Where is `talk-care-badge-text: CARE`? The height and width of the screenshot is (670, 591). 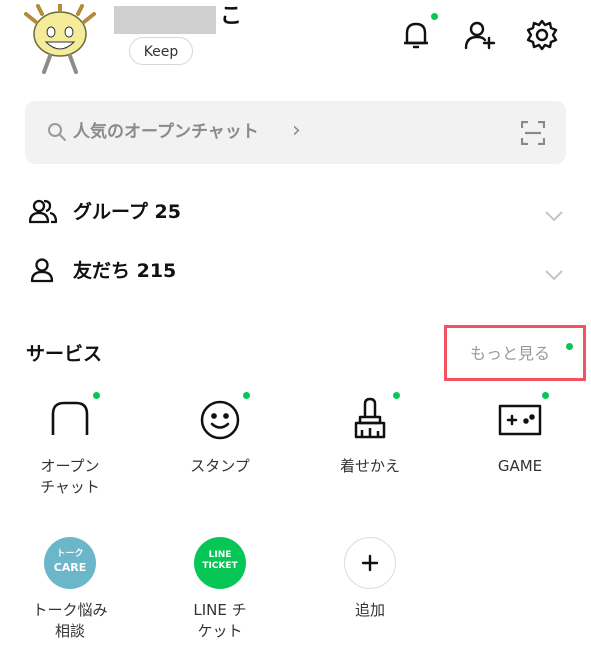 talk-care-badge-text: CARE is located at coordinates (70, 567).